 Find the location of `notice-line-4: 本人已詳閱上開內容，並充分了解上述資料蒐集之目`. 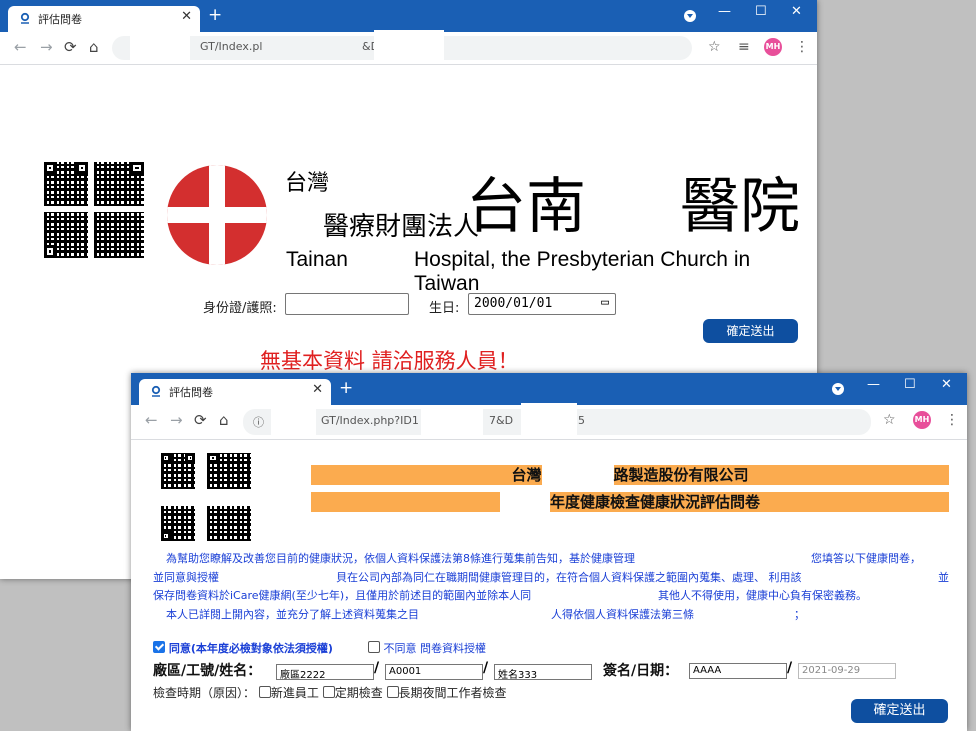

notice-line-4: 本人已詳閱上開內容，並充分了解上述資料蒐集之目 is located at coordinates (292, 614).